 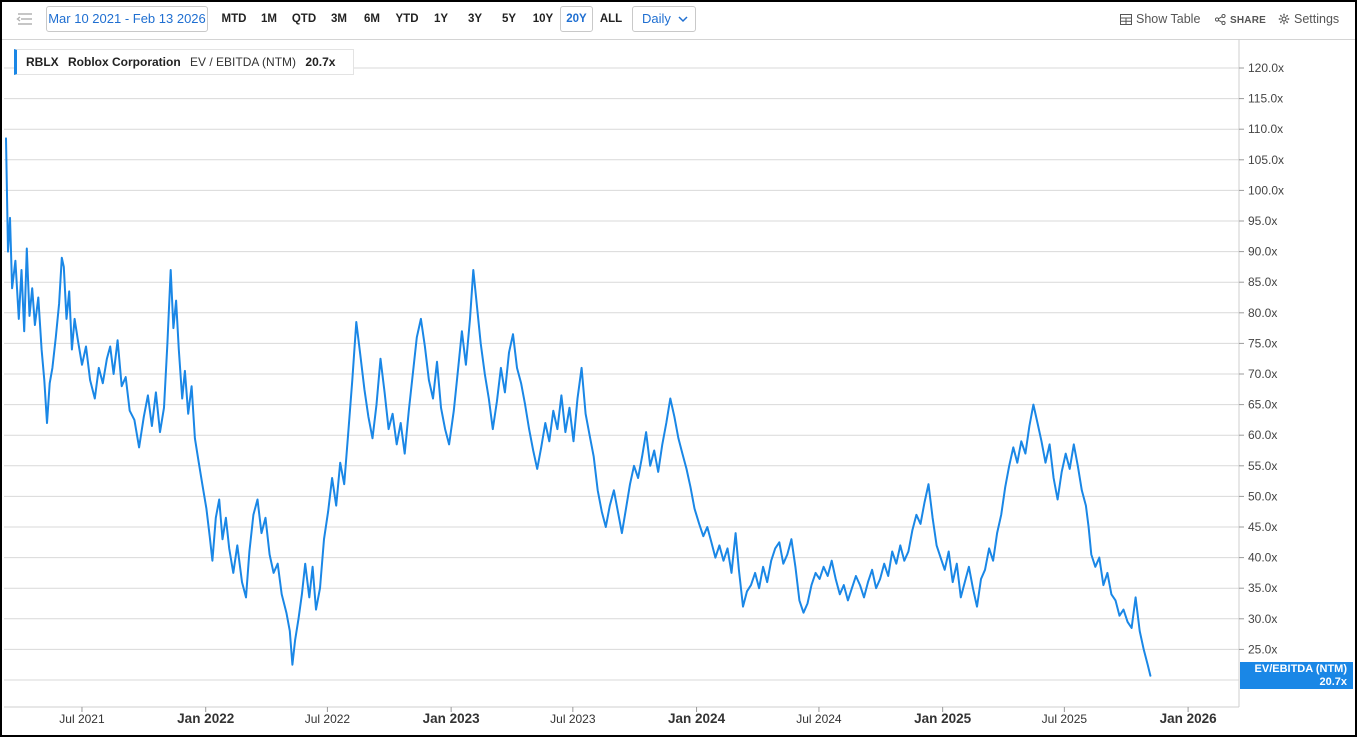 I want to click on x-tick-label: Jan 2022, so click(x=205, y=718).